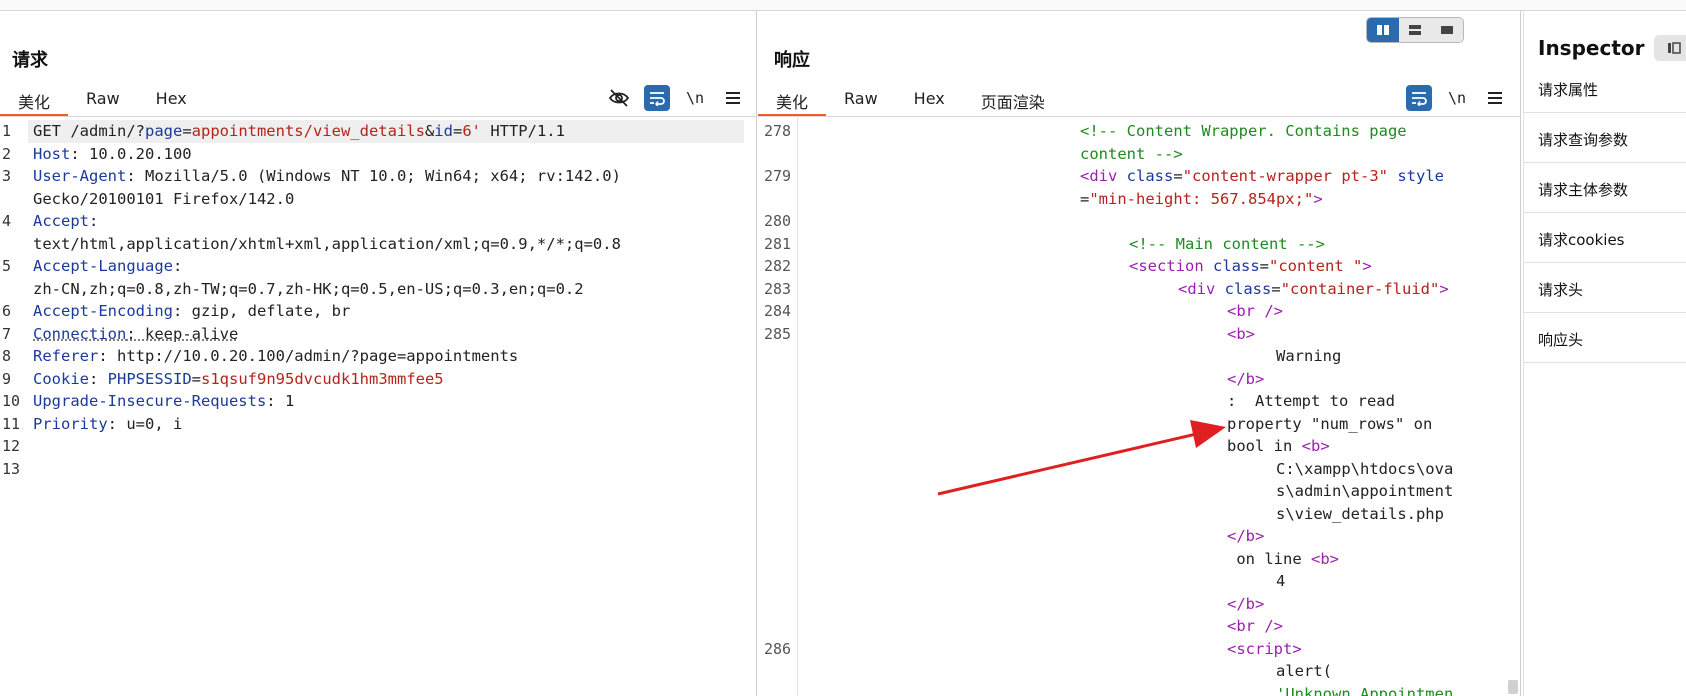 The height and width of the screenshot is (696, 1686). Describe the element at coordinates (1311, 401) in the screenshot. I see `code-line: : Attempt to read` at that location.